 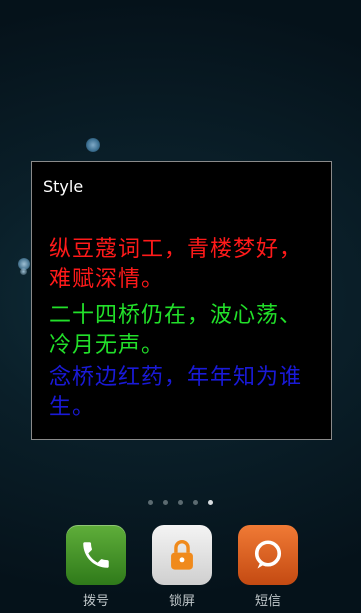 I want to click on dock-dialer: 拨号, so click(x=96, y=567).